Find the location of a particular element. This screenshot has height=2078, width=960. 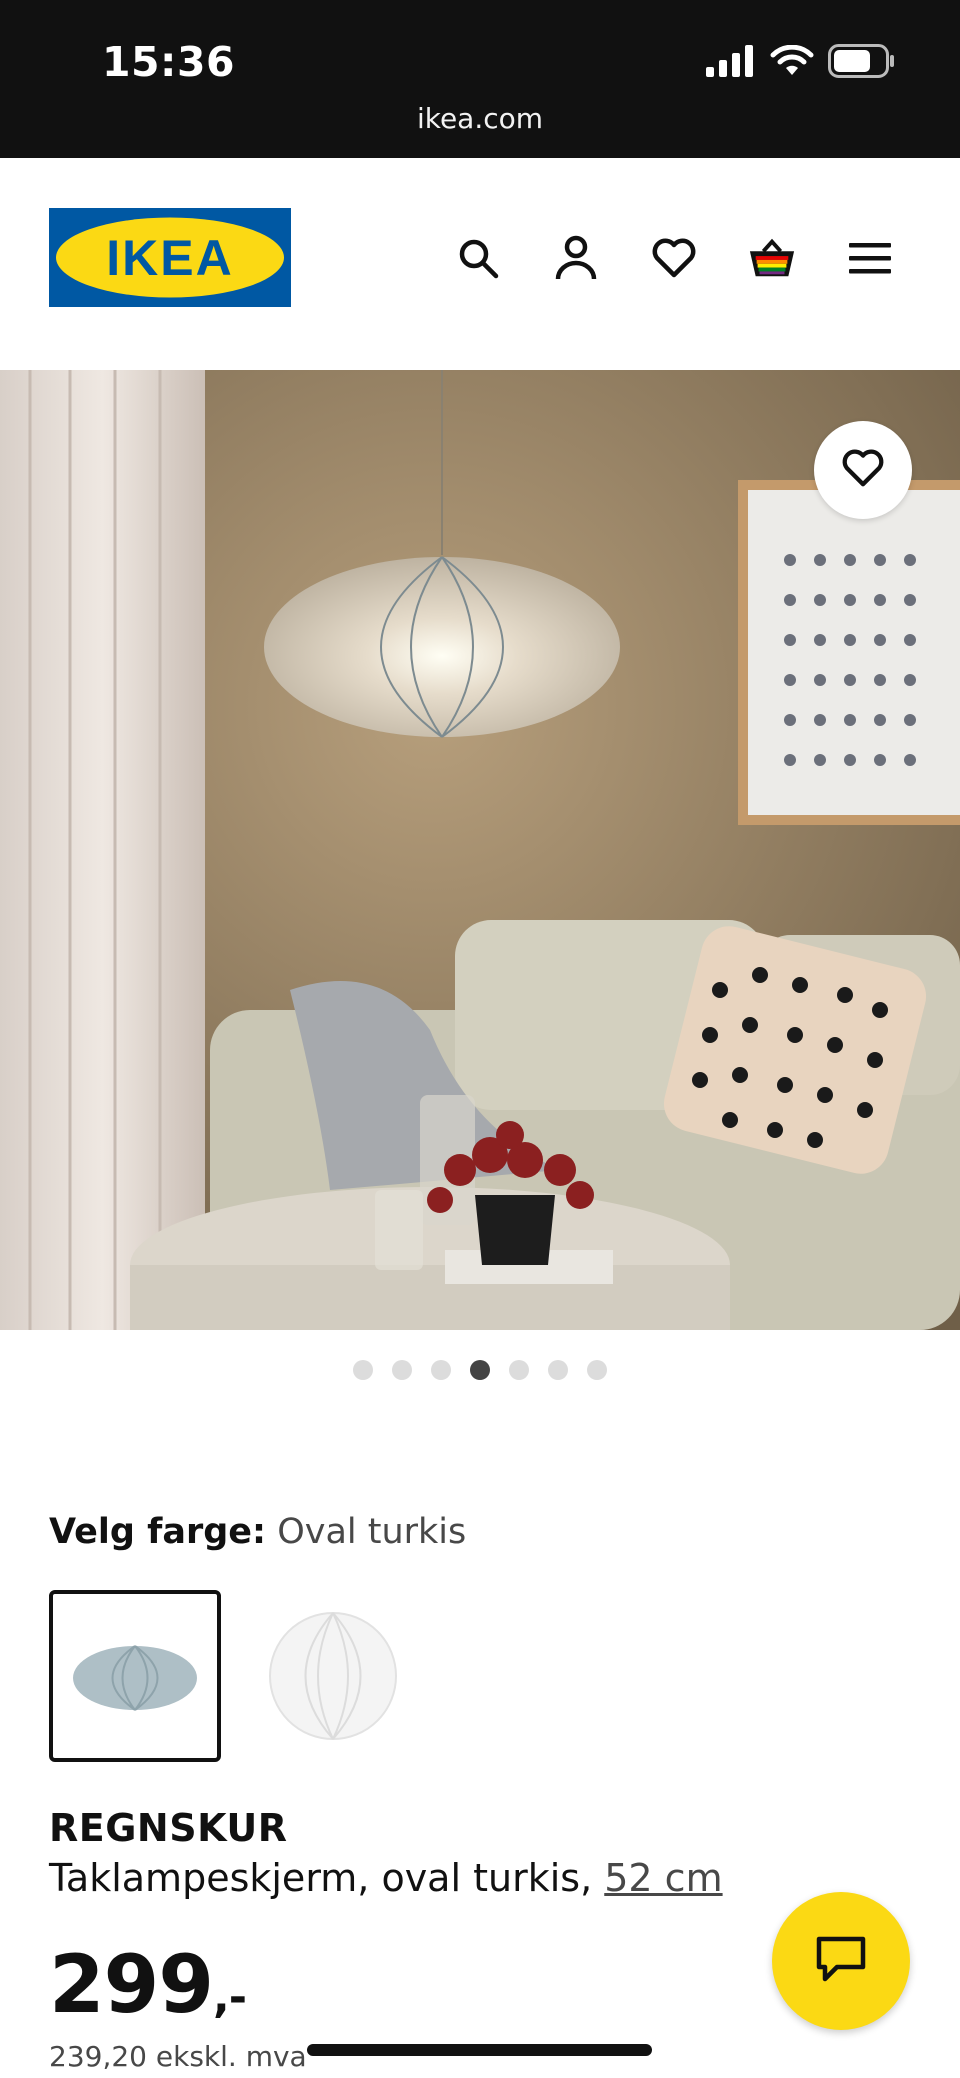

product-name: REGNSKUR is located at coordinates (168, 1828).